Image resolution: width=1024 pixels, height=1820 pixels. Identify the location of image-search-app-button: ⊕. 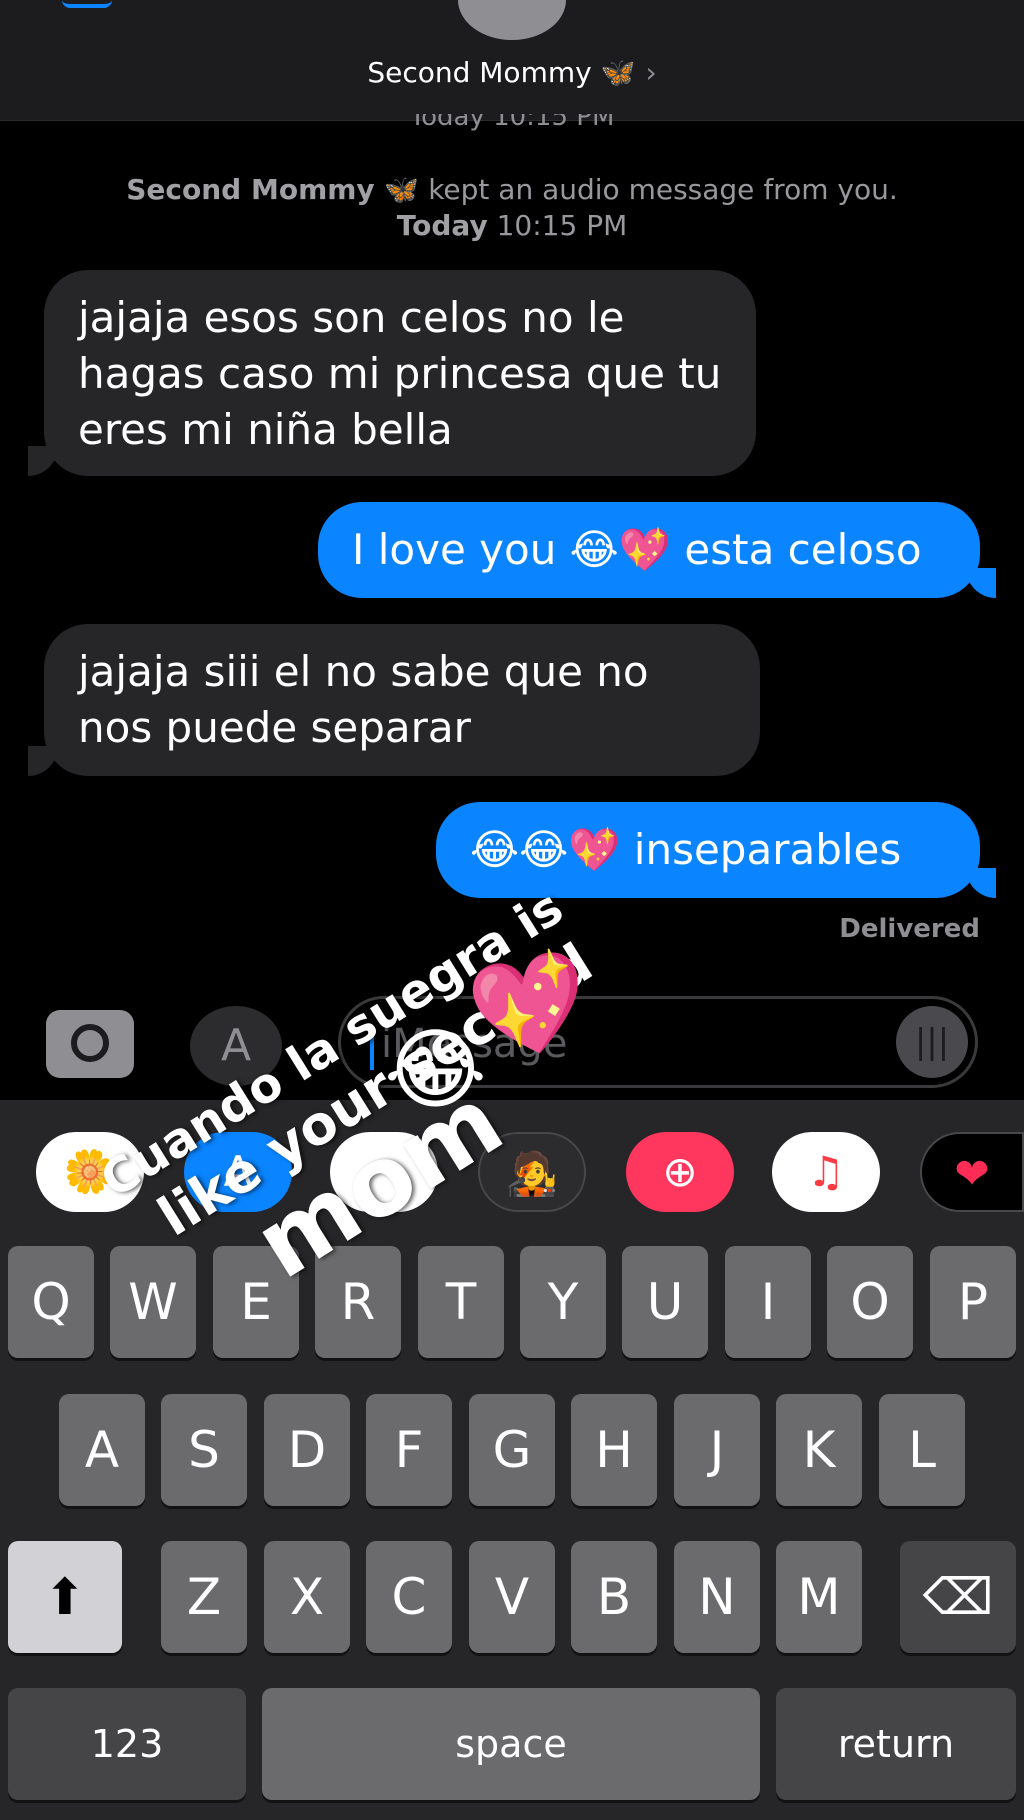
(680, 1172).